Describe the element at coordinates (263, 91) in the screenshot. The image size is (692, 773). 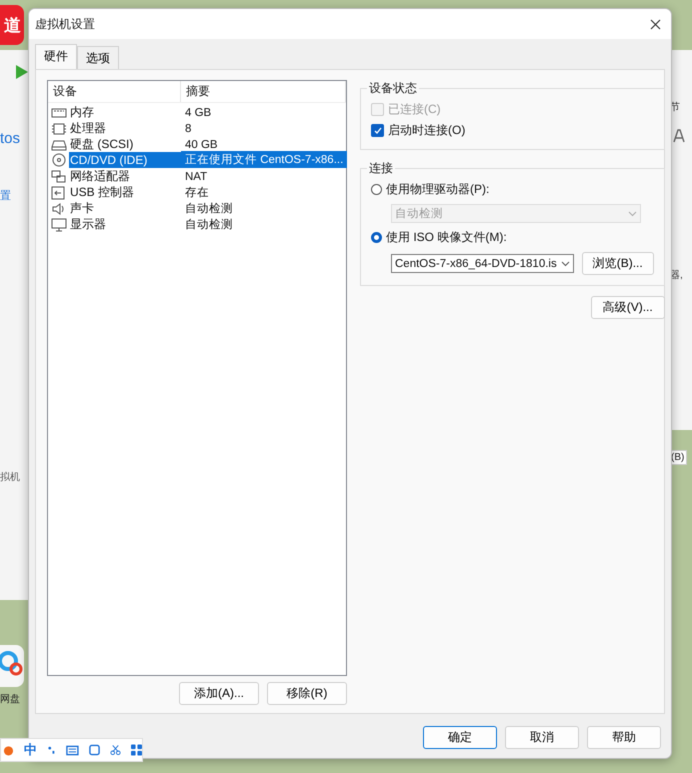
I see `column-header: 摘要` at that location.